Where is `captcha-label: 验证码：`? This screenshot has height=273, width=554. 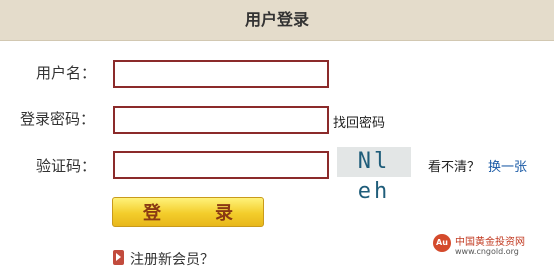
captcha-label: 验证码： is located at coordinates (66, 166).